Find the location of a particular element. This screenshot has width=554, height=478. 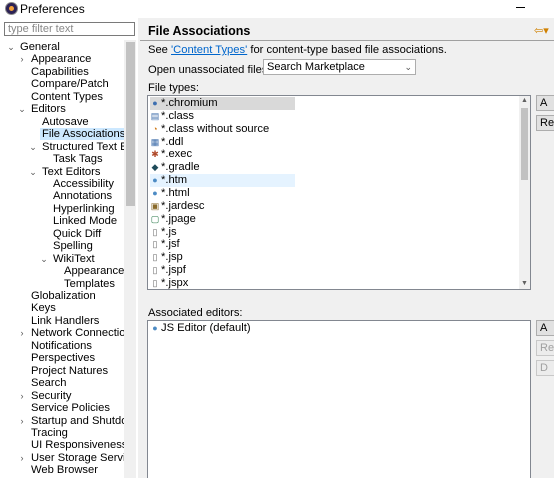

tree-item: Autosave is located at coordinates (65, 122).